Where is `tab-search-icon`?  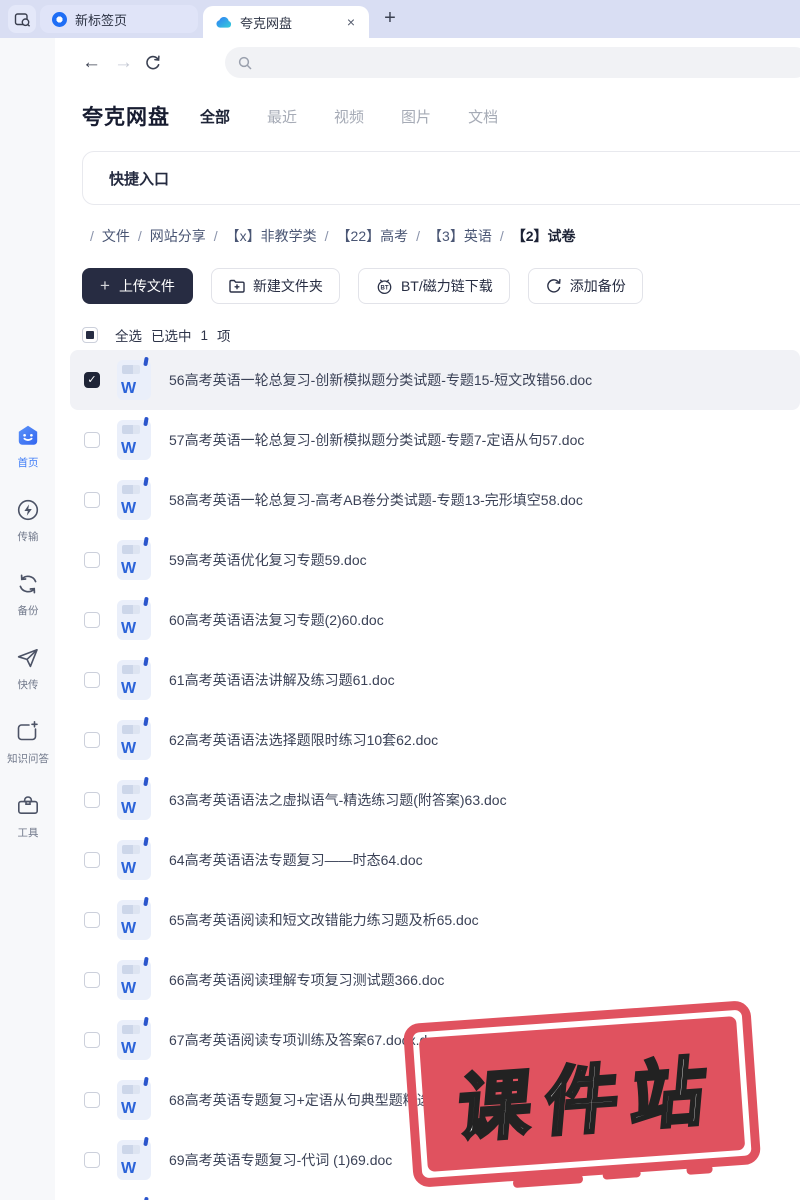 tab-search-icon is located at coordinates (22, 19).